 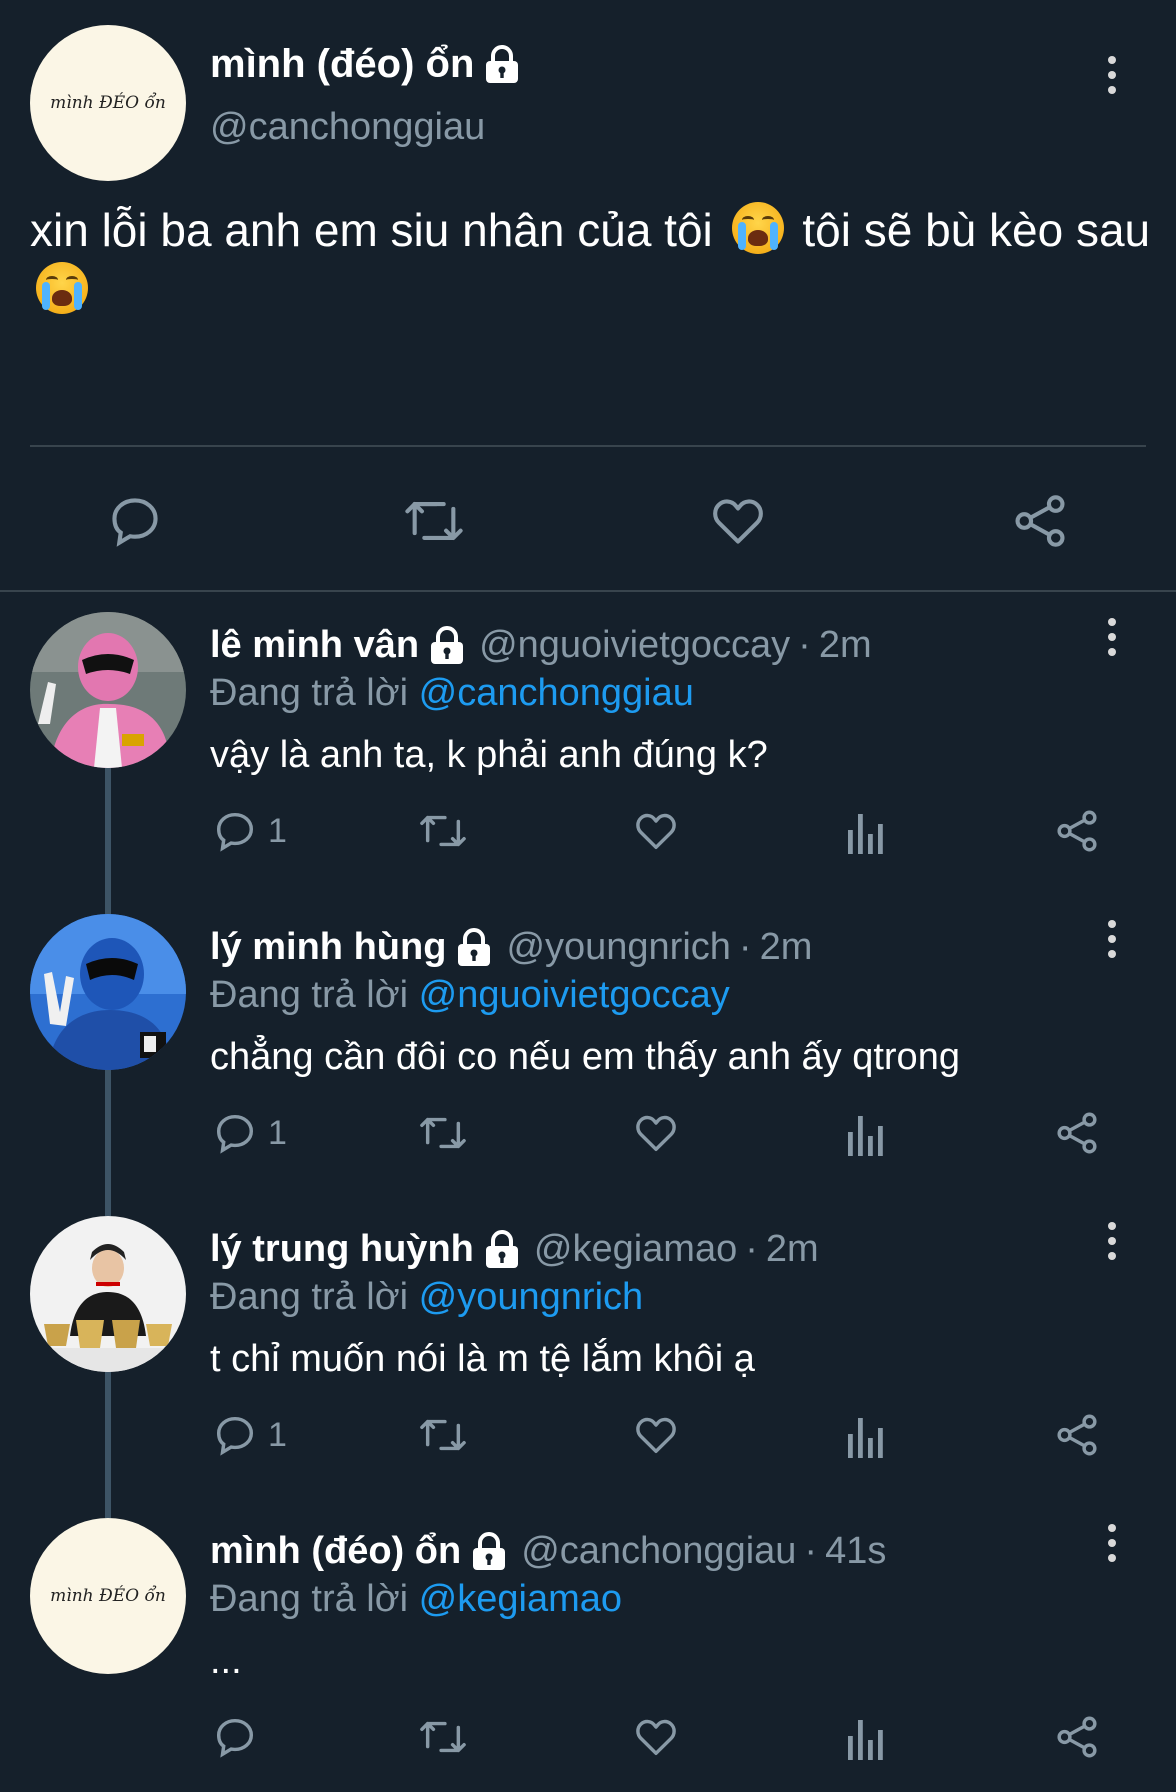 I want to click on divider, so click(x=588, y=591).